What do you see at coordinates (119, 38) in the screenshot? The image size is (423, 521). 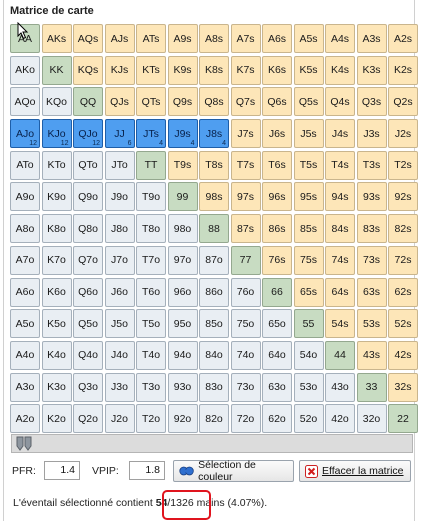 I see `hand-cell: AJs` at bounding box center [119, 38].